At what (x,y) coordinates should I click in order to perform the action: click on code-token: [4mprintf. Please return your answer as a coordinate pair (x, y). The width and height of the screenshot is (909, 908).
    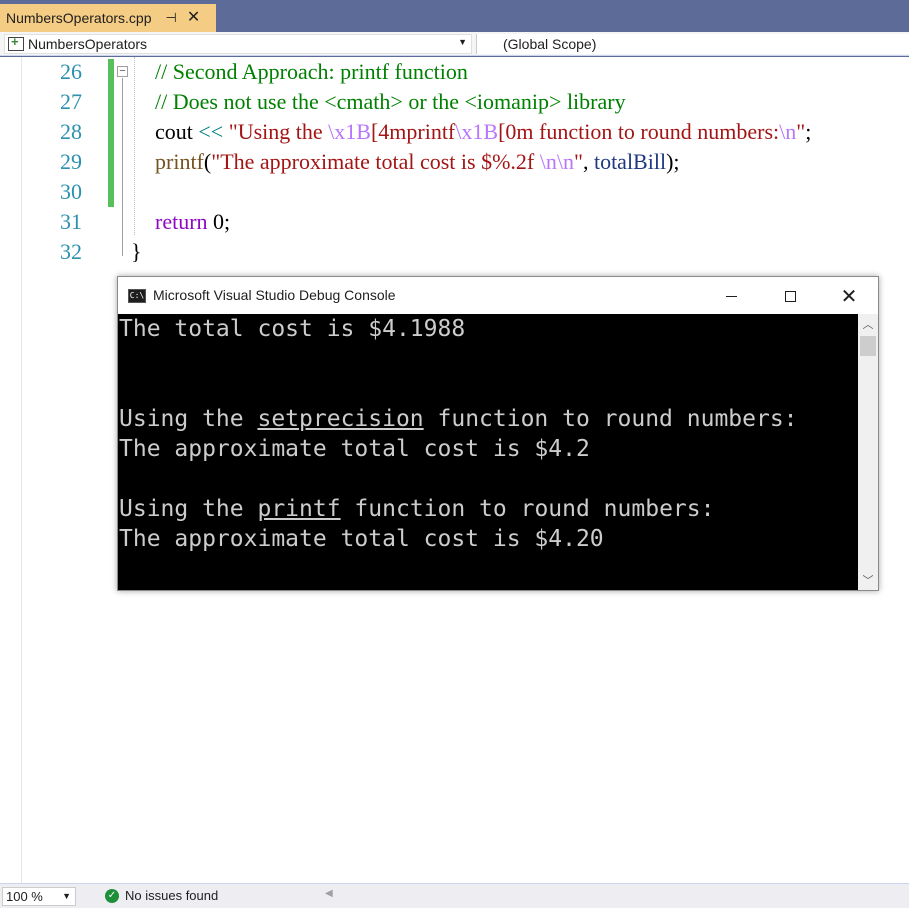
    Looking at the image, I should click on (413, 131).